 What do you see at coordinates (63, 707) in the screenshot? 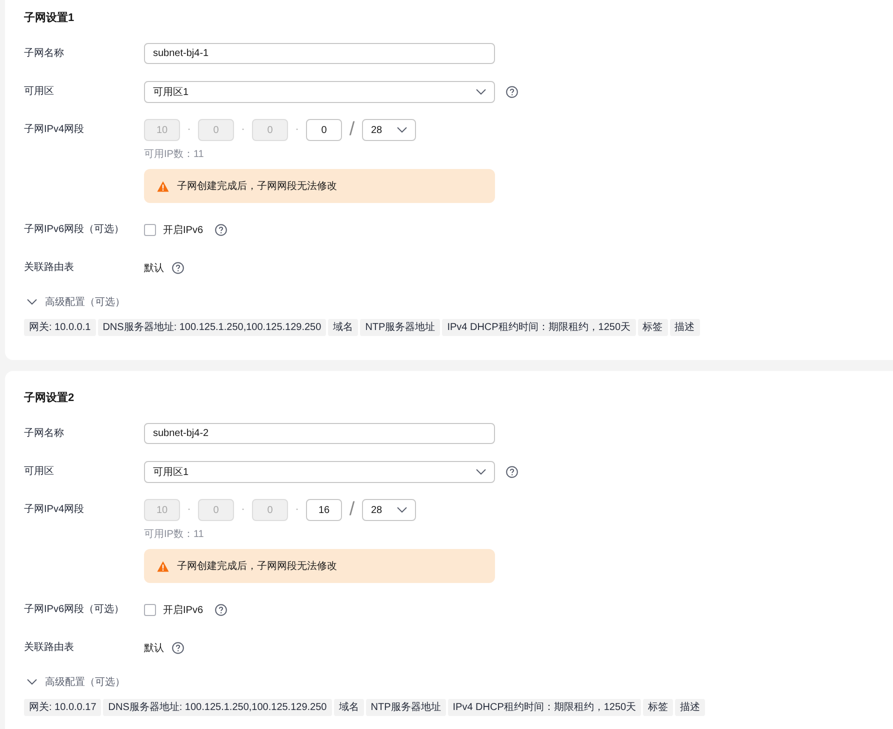
I see `config-summary-tag: 网关: 10.0.0.17` at bounding box center [63, 707].